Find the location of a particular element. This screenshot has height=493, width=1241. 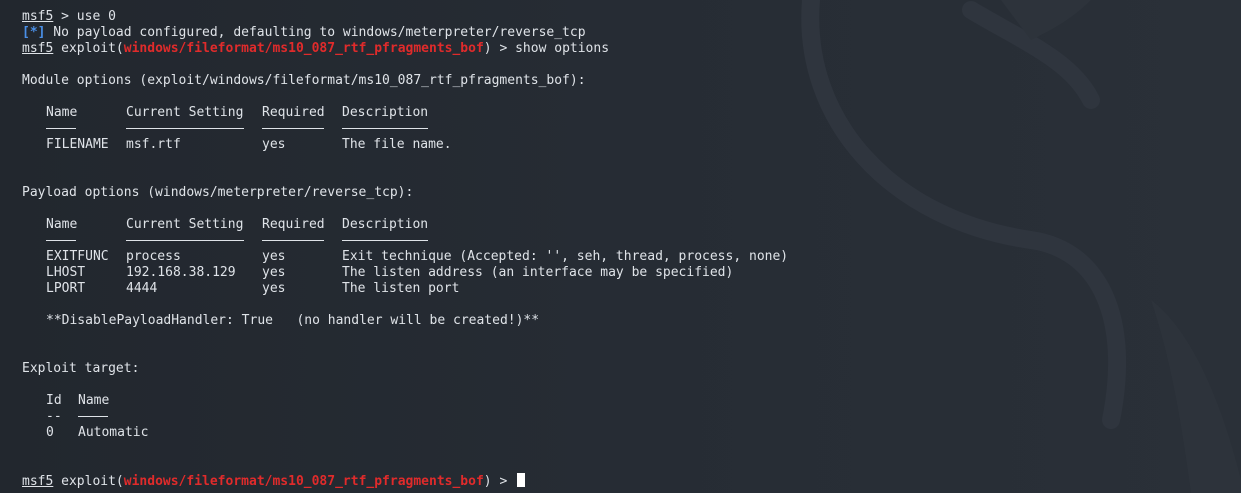

terminal-line-use: msf5 > use 0 is located at coordinates (69, 17).